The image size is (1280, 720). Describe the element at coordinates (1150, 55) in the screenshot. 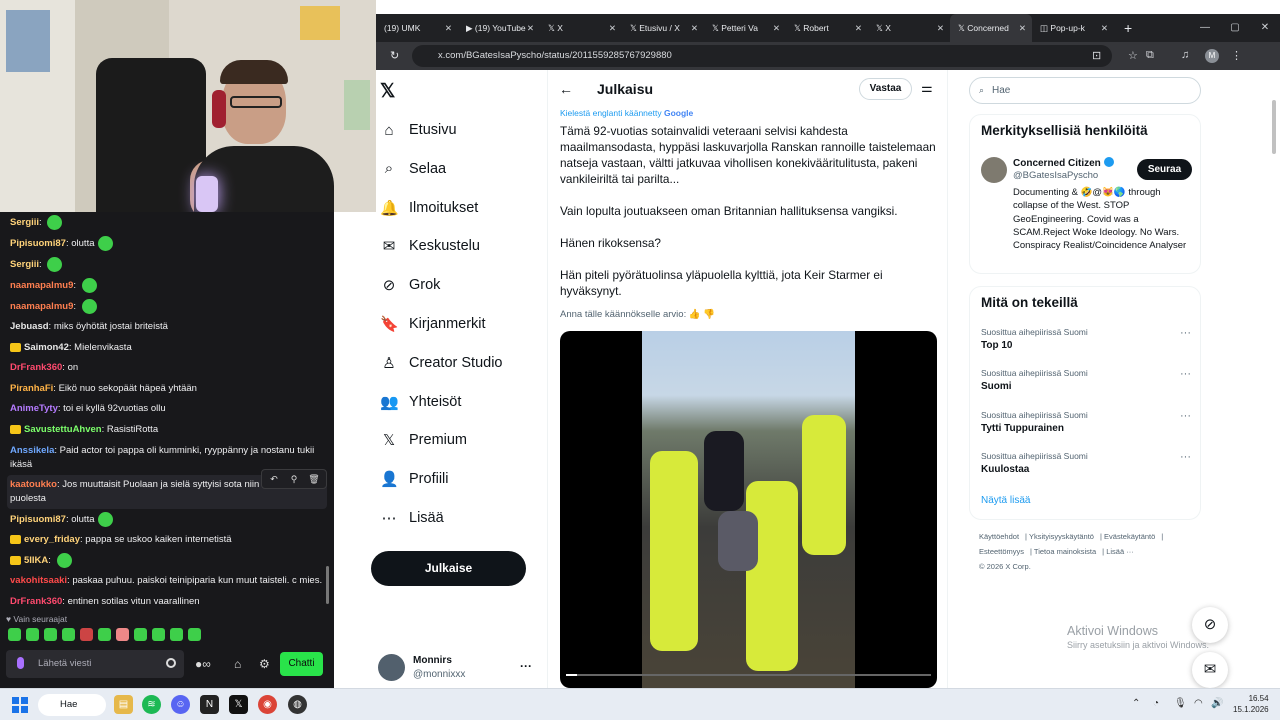

I see `extensions-icon: ⧉` at that location.